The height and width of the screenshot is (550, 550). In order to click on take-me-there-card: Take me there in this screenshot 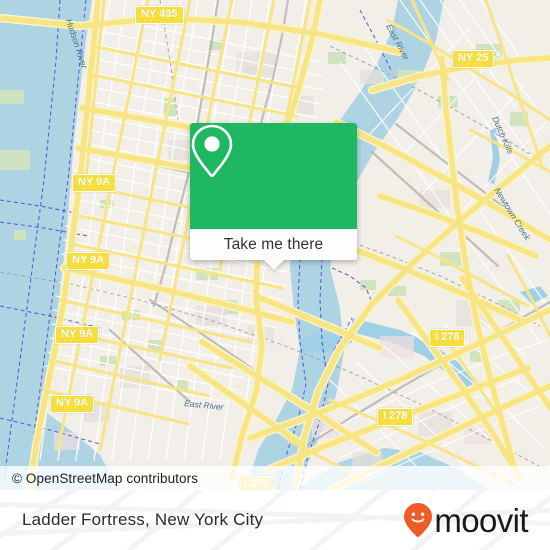, I will do `click(273, 196)`.